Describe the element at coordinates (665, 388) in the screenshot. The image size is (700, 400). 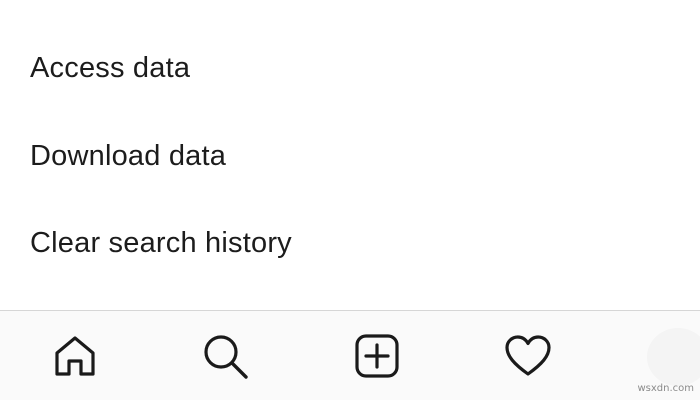
I see `watermark: wsxdn.com` at that location.